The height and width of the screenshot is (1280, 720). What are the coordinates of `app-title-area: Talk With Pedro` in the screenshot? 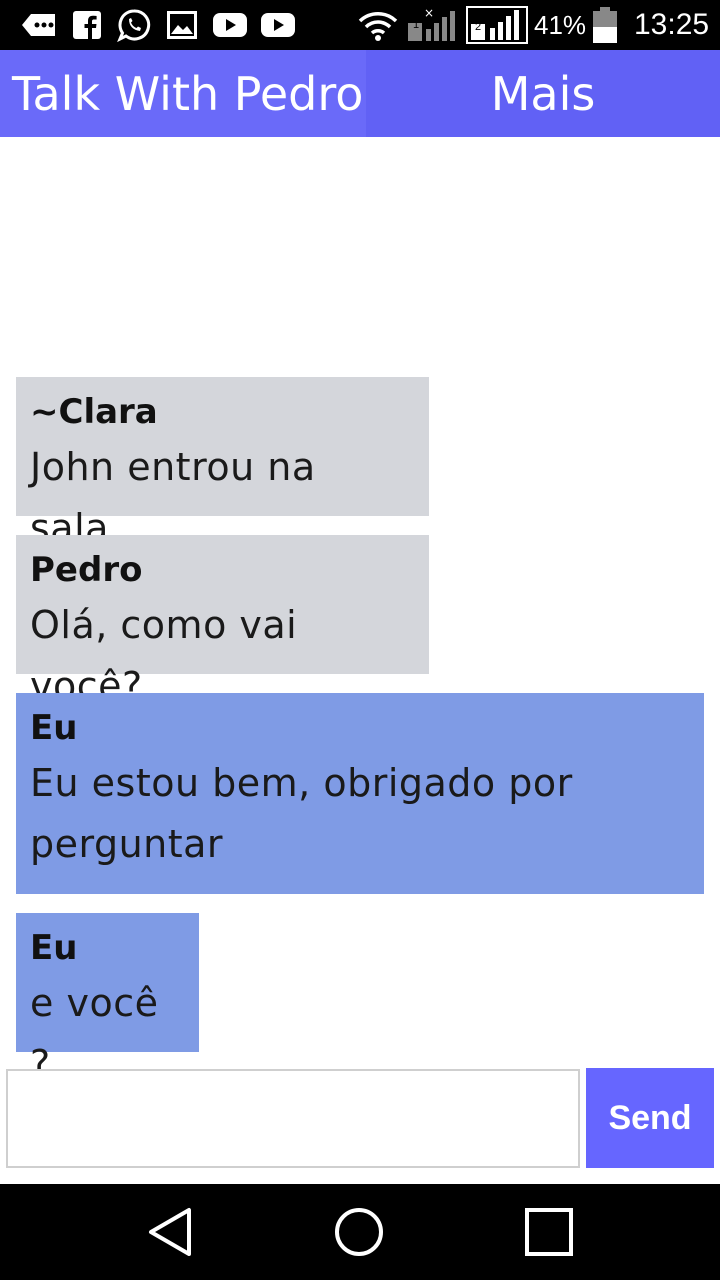 It's located at (183, 93).